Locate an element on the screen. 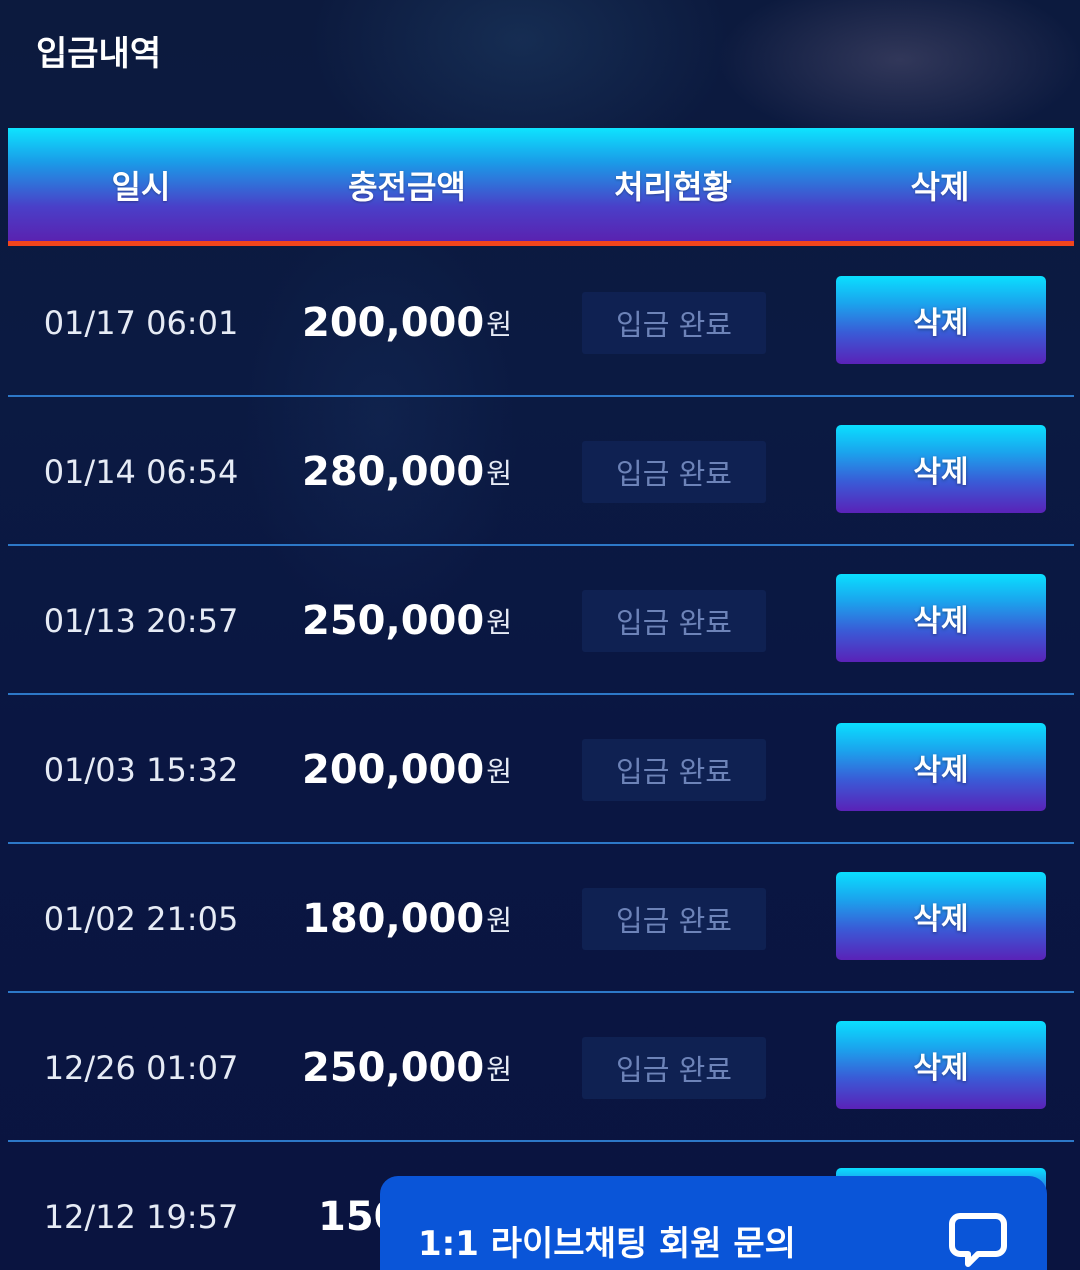  row-date: 12/26 01:07 is located at coordinates (141, 1067).